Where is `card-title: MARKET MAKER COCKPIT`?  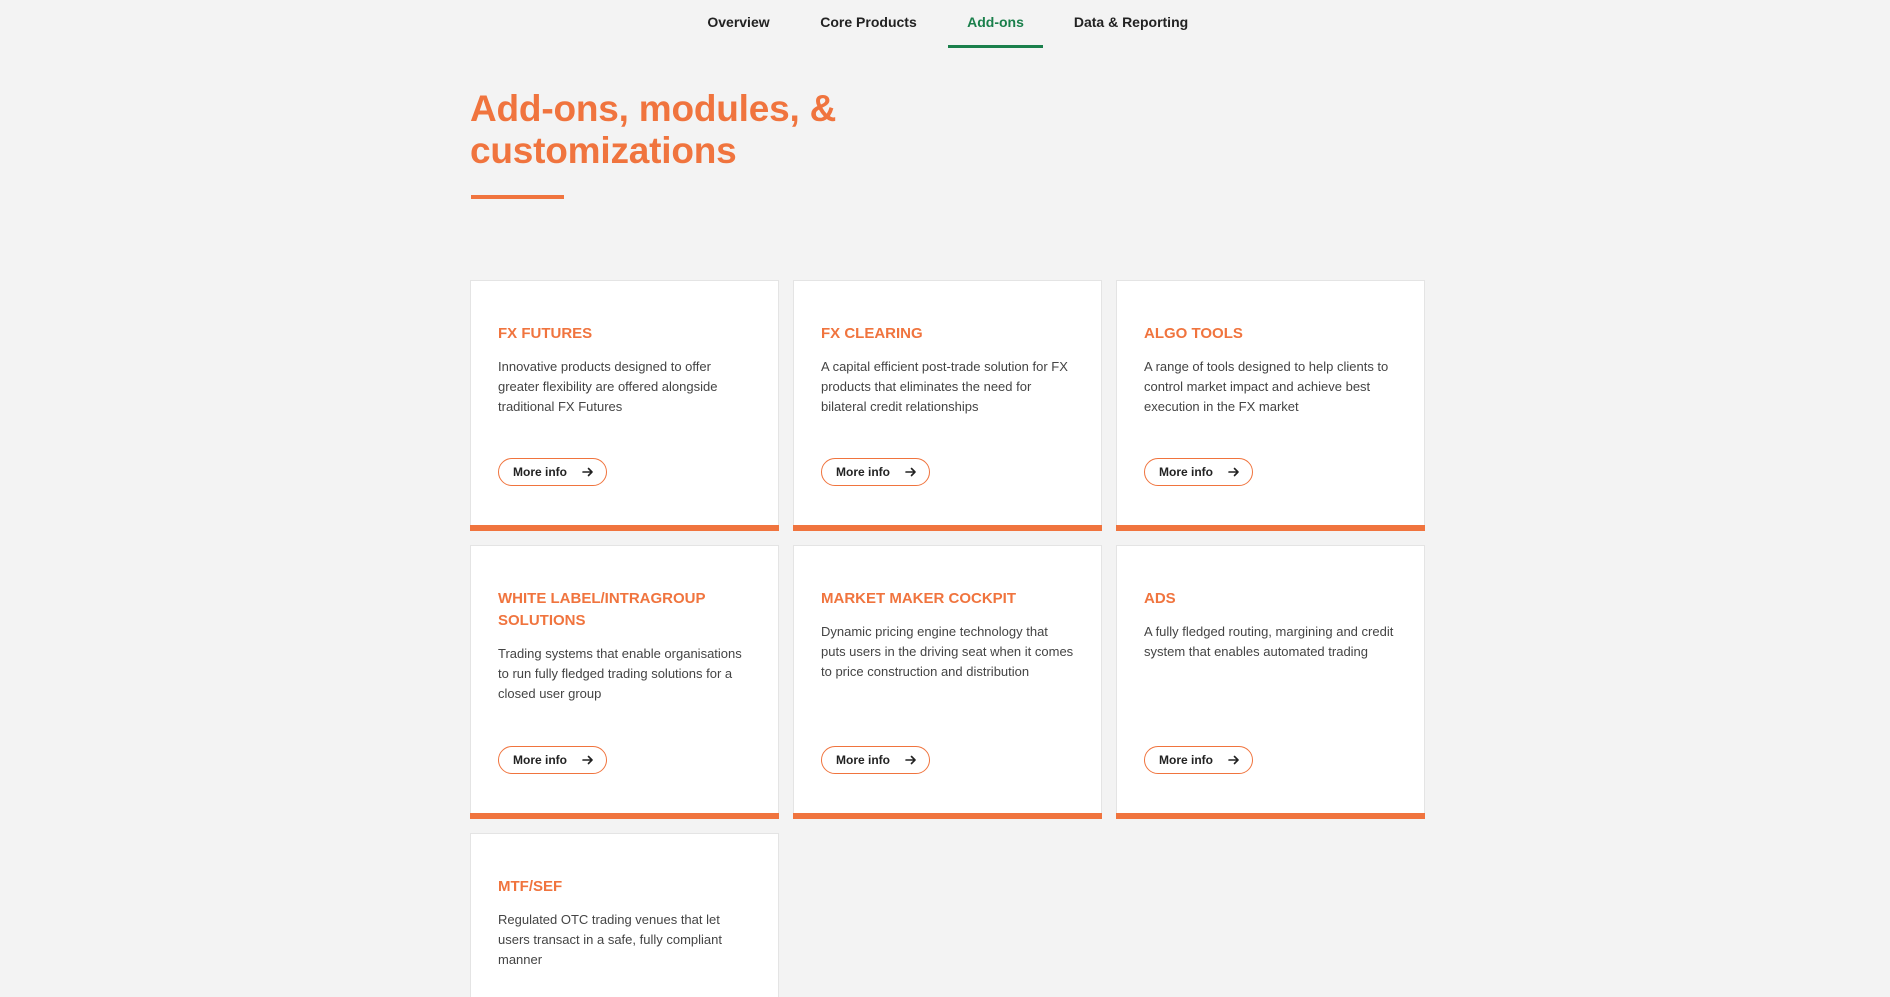
card-title: MARKET MAKER COCKPIT is located at coordinates (918, 598).